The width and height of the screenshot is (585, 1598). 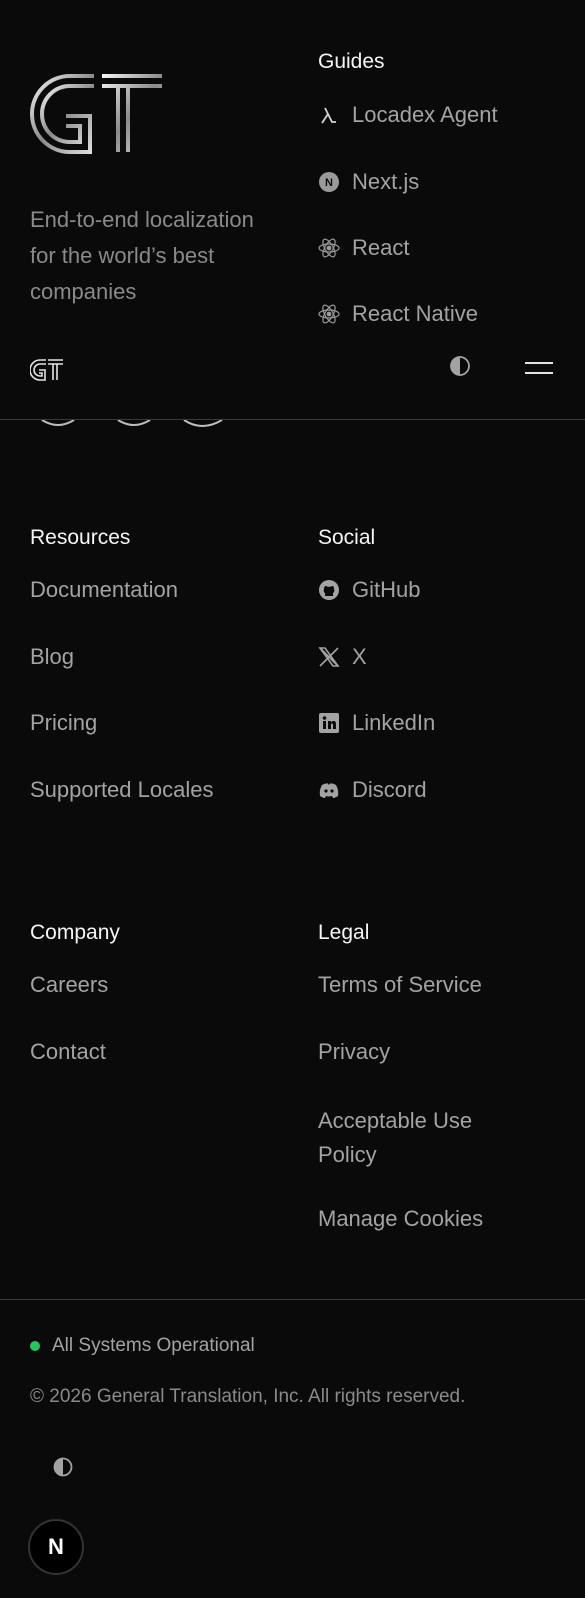 What do you see at coordinates (69, 985) in the screenshot?
I see `company-link-careers: Careers` at bounding box center [69, 985].